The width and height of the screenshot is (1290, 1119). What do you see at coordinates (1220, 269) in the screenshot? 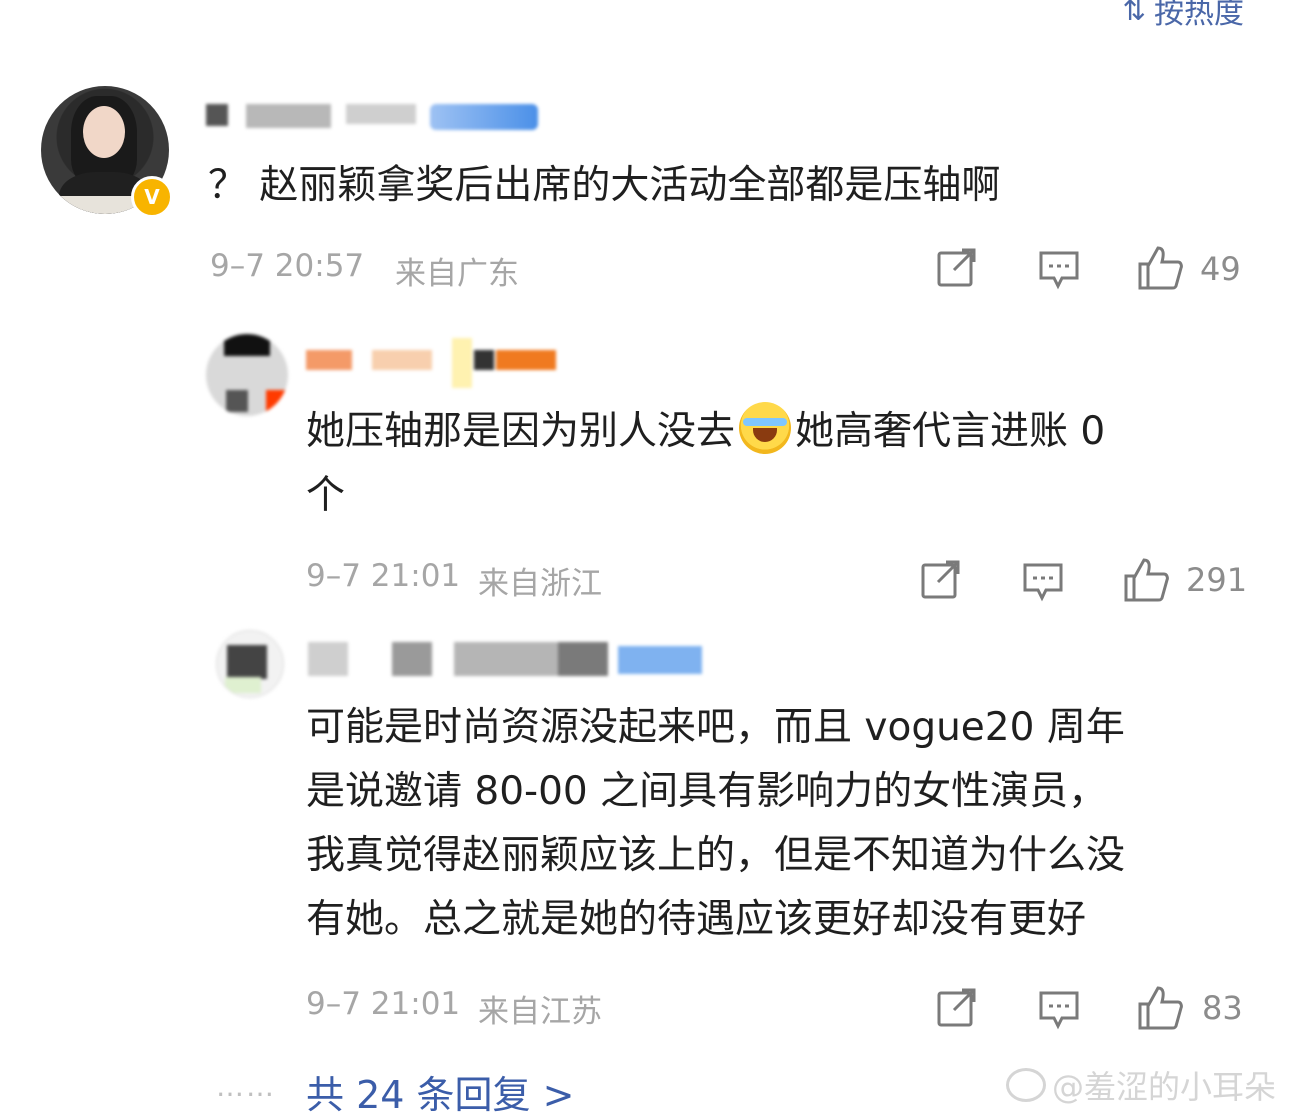
I see `like-count: 49` at bounding box center [1220, 269].